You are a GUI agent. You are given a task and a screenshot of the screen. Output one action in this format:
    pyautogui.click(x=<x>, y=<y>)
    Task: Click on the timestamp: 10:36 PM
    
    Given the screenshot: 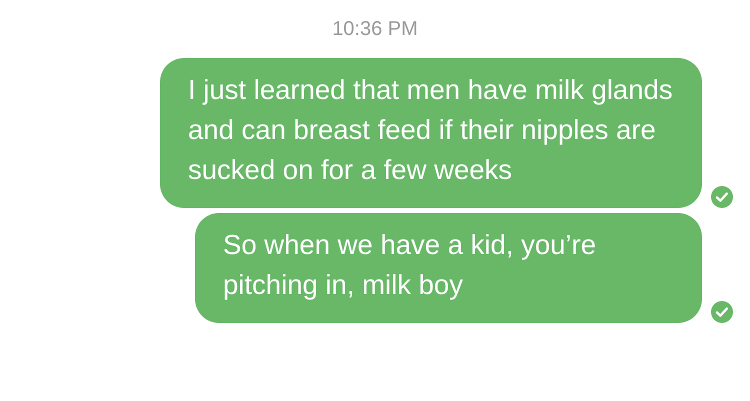 What is the action you would take?
    pyautogui.click(x=375, y=29)
    